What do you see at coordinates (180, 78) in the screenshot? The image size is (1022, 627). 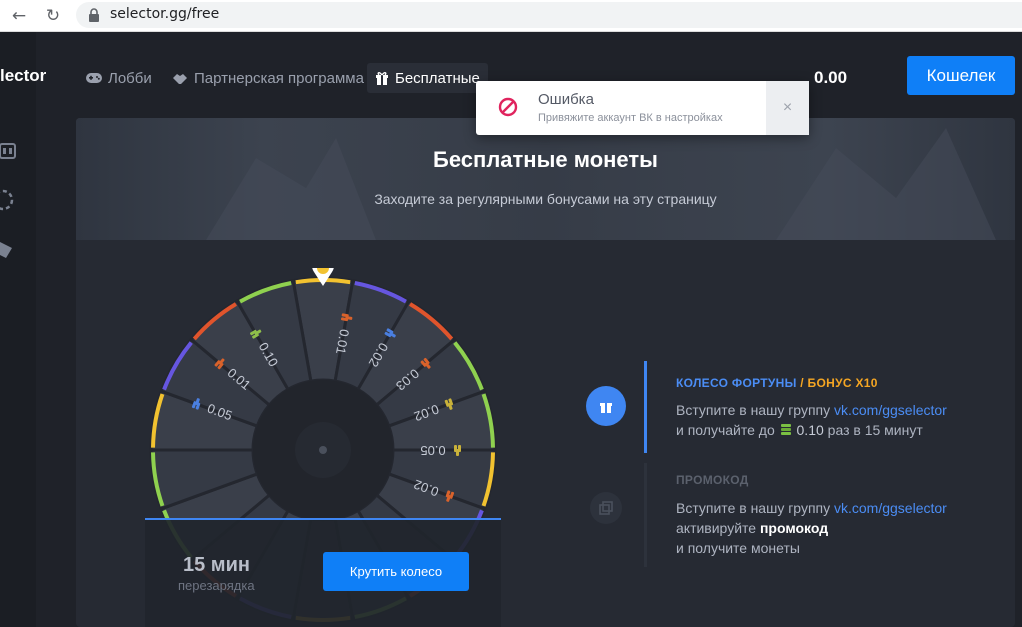 I see `handshake-icon` at bounding box center [180, 78].